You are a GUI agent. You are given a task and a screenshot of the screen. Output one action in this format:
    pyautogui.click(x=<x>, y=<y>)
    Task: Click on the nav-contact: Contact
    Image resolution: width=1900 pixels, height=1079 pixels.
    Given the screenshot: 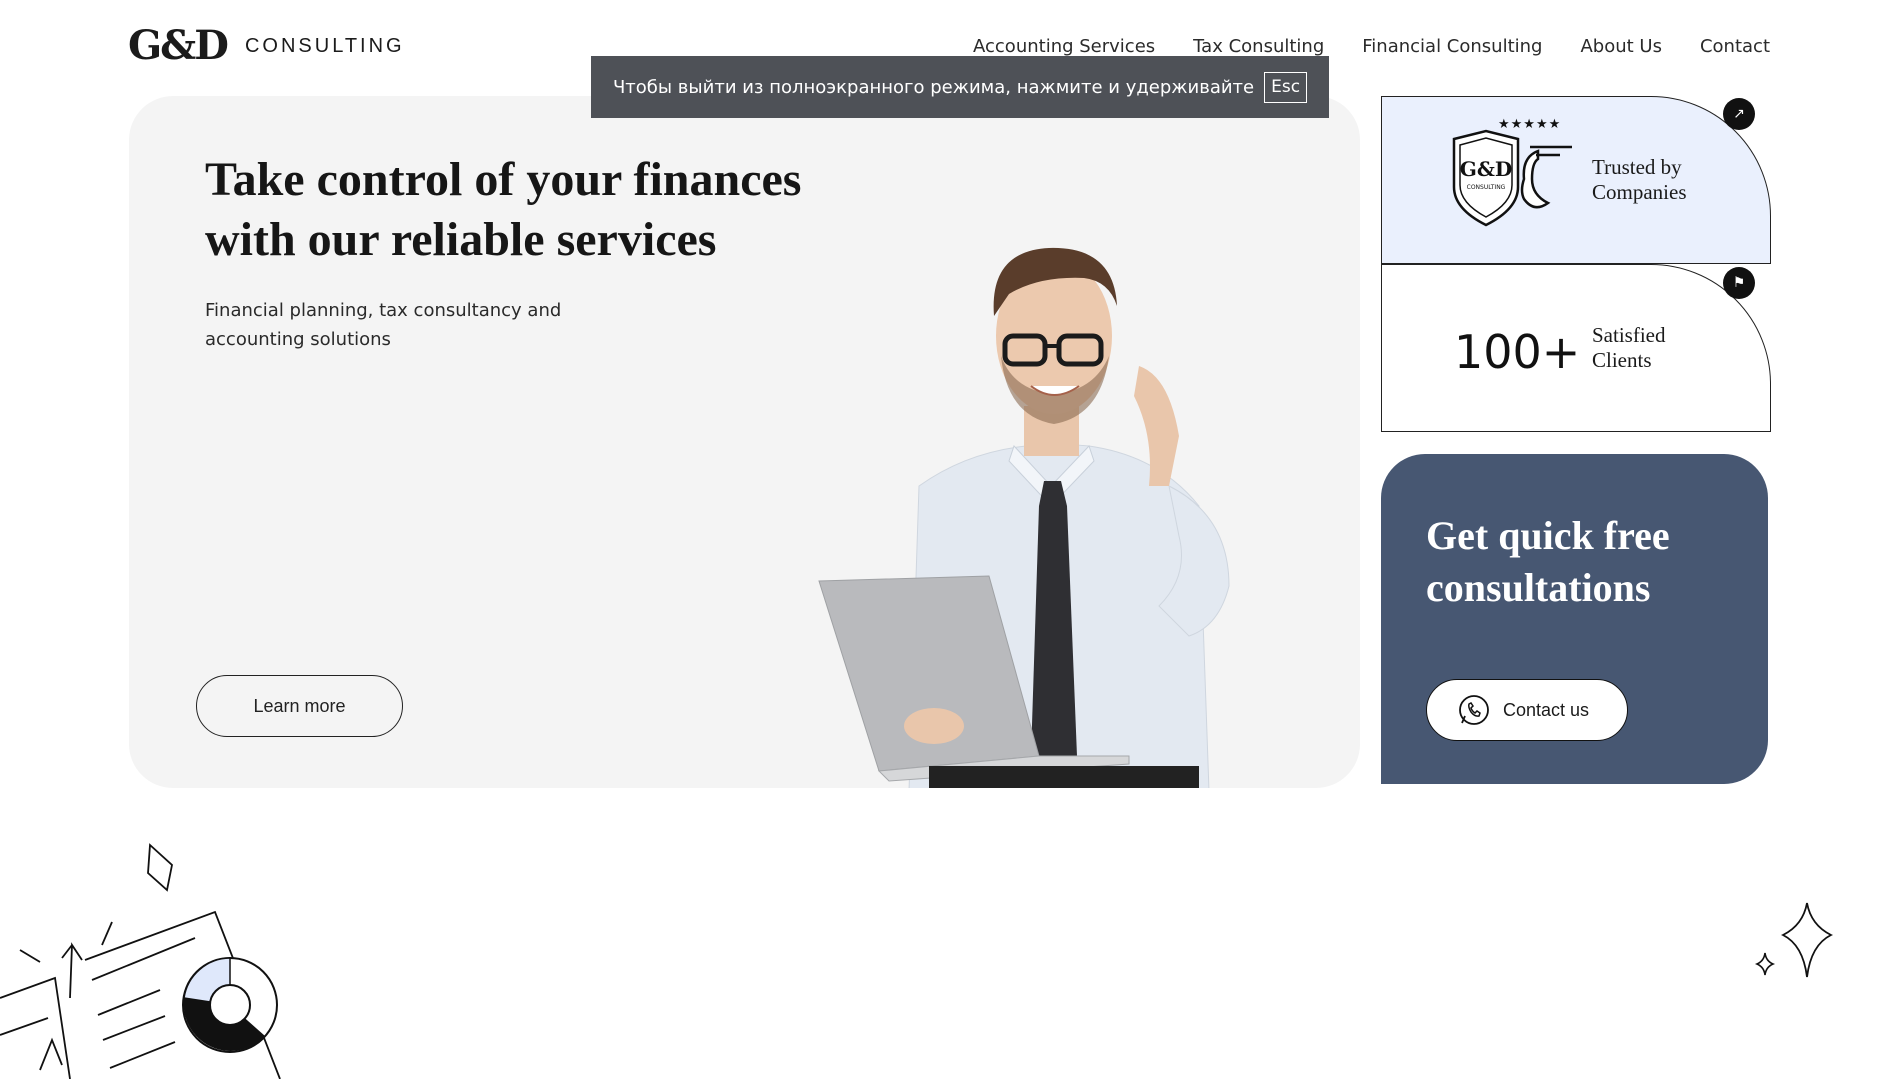 What is the action you would take?
    pyautogui.click(x=1735, y=46)
    